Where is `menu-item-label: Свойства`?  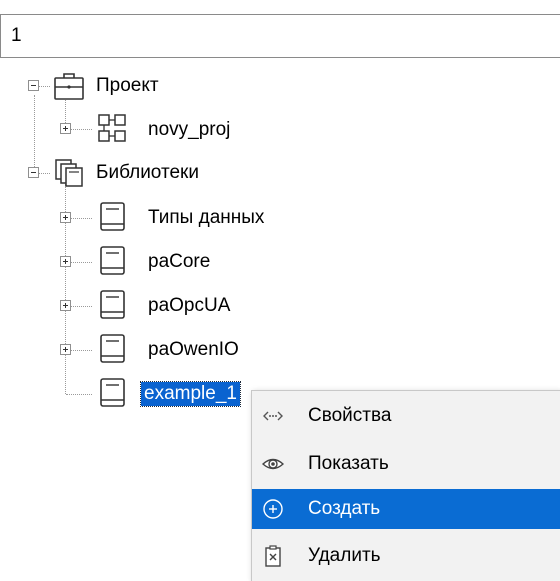
menu-item-label: Свойства is located at coordinates (350, 415).